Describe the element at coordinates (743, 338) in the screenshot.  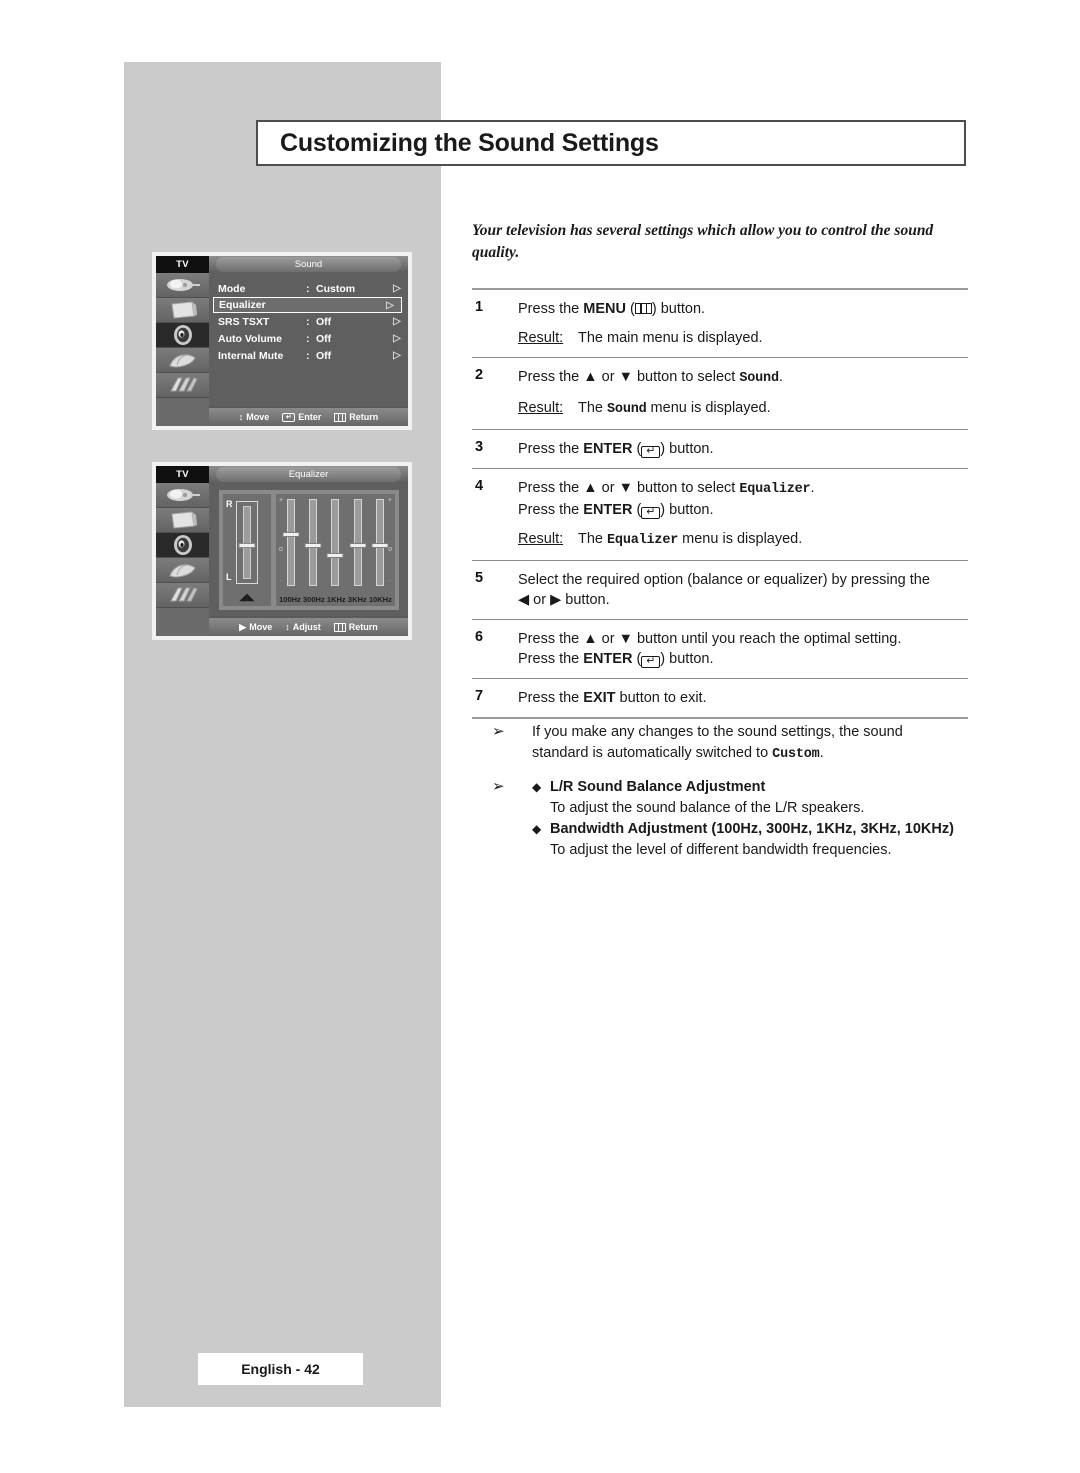
I see `step-result: Result: The main menu is displayed.` at that location.